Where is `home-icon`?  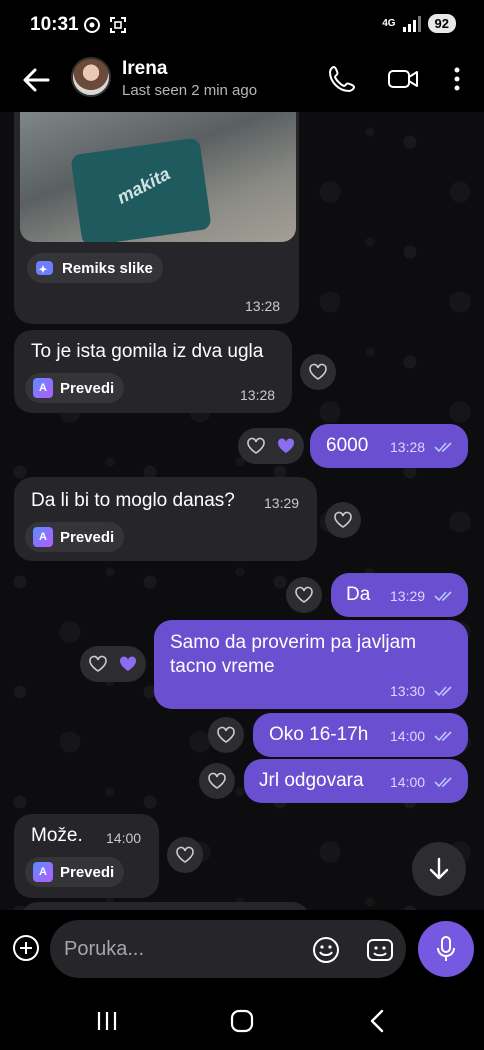 home-icon is located at coordinates (242, 1021).